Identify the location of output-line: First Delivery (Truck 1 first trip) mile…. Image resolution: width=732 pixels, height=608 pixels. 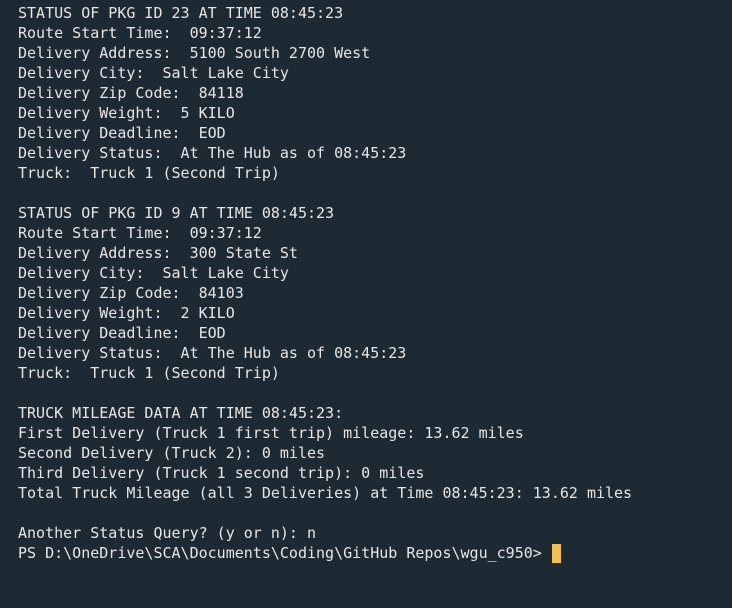
(271, 433).